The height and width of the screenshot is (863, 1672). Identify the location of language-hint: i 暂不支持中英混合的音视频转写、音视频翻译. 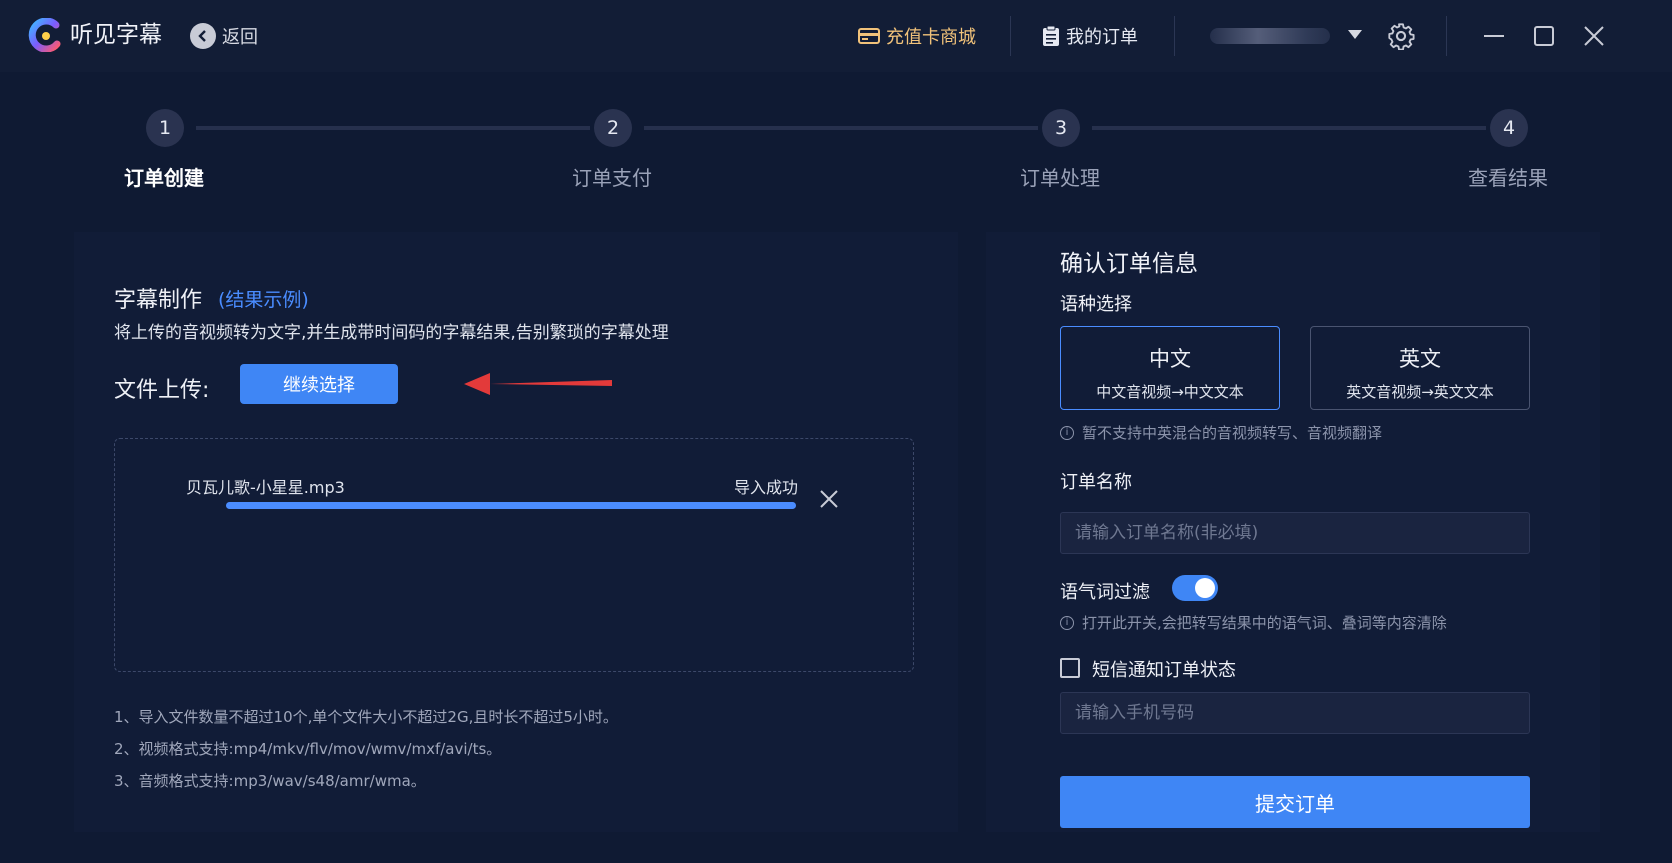
(1221, 432).